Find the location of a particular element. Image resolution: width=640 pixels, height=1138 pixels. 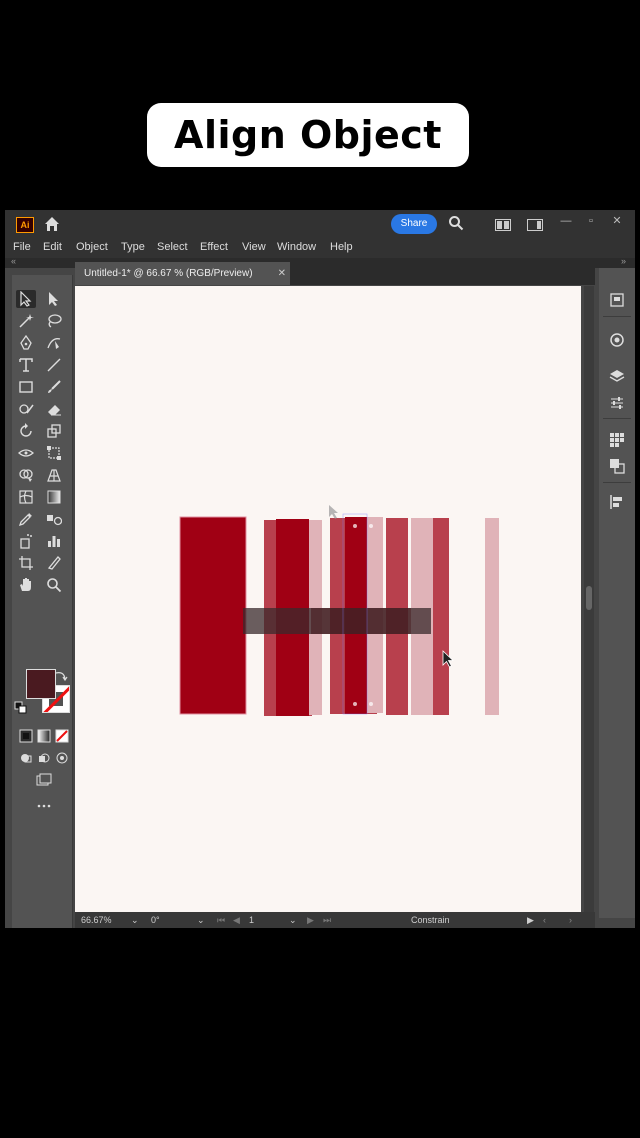

gradient-mode-icon is located at coordinates (44, 736).